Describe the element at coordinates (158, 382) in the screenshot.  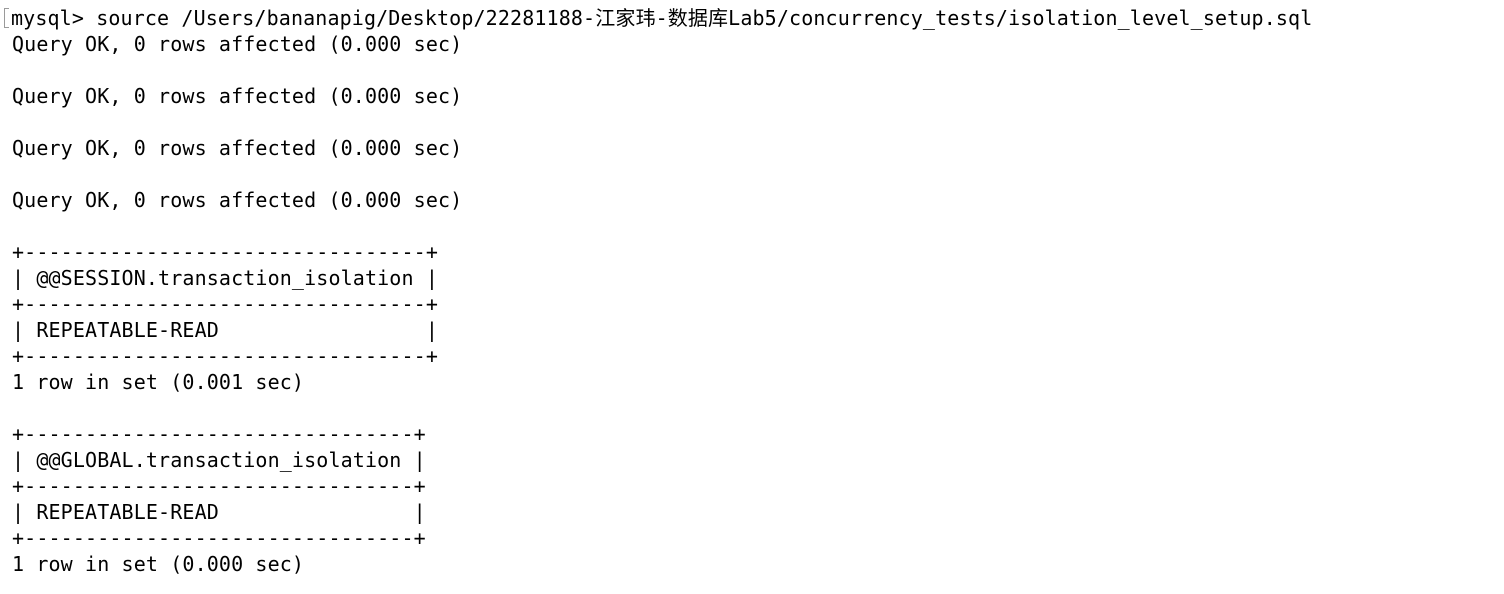
I see `result-summary: 1 row in set (0.001 sec)` at that location.